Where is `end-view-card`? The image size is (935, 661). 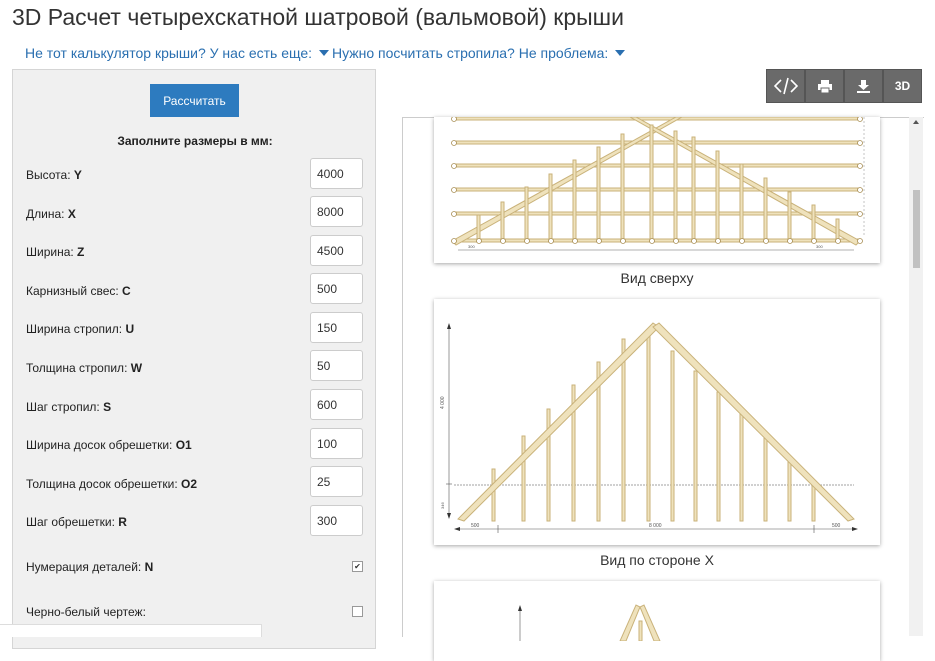 end-view-card is located at coordinates (657, 621).